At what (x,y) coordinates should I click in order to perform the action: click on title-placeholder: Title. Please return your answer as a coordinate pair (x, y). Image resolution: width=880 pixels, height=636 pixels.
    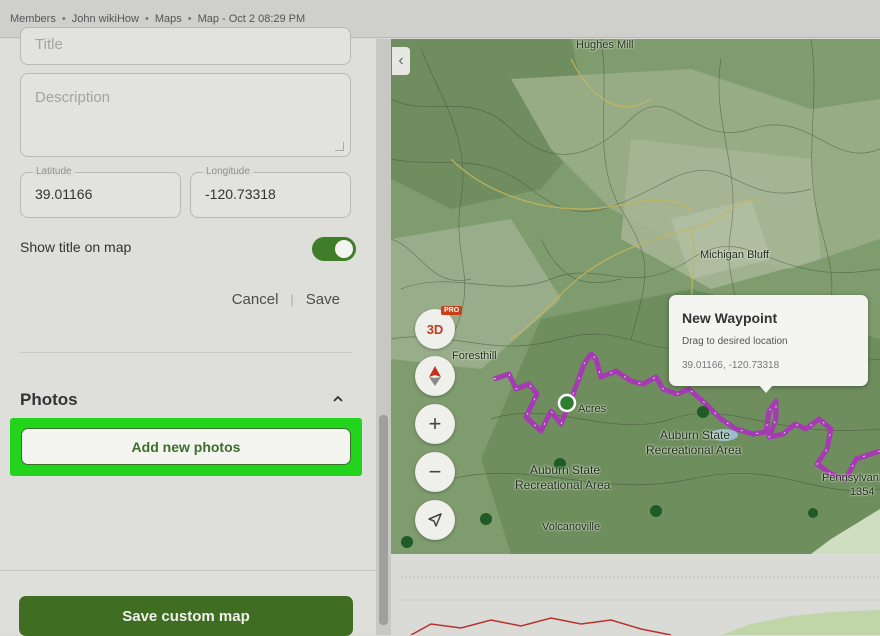
    Looking at the image, I should click on (49, 44).